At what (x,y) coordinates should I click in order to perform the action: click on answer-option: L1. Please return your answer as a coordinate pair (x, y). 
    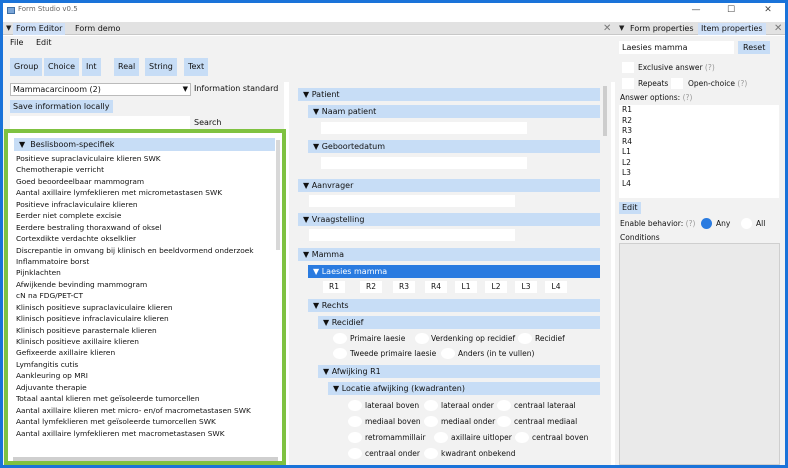
    Looking at the image, I should click on (699, 152).